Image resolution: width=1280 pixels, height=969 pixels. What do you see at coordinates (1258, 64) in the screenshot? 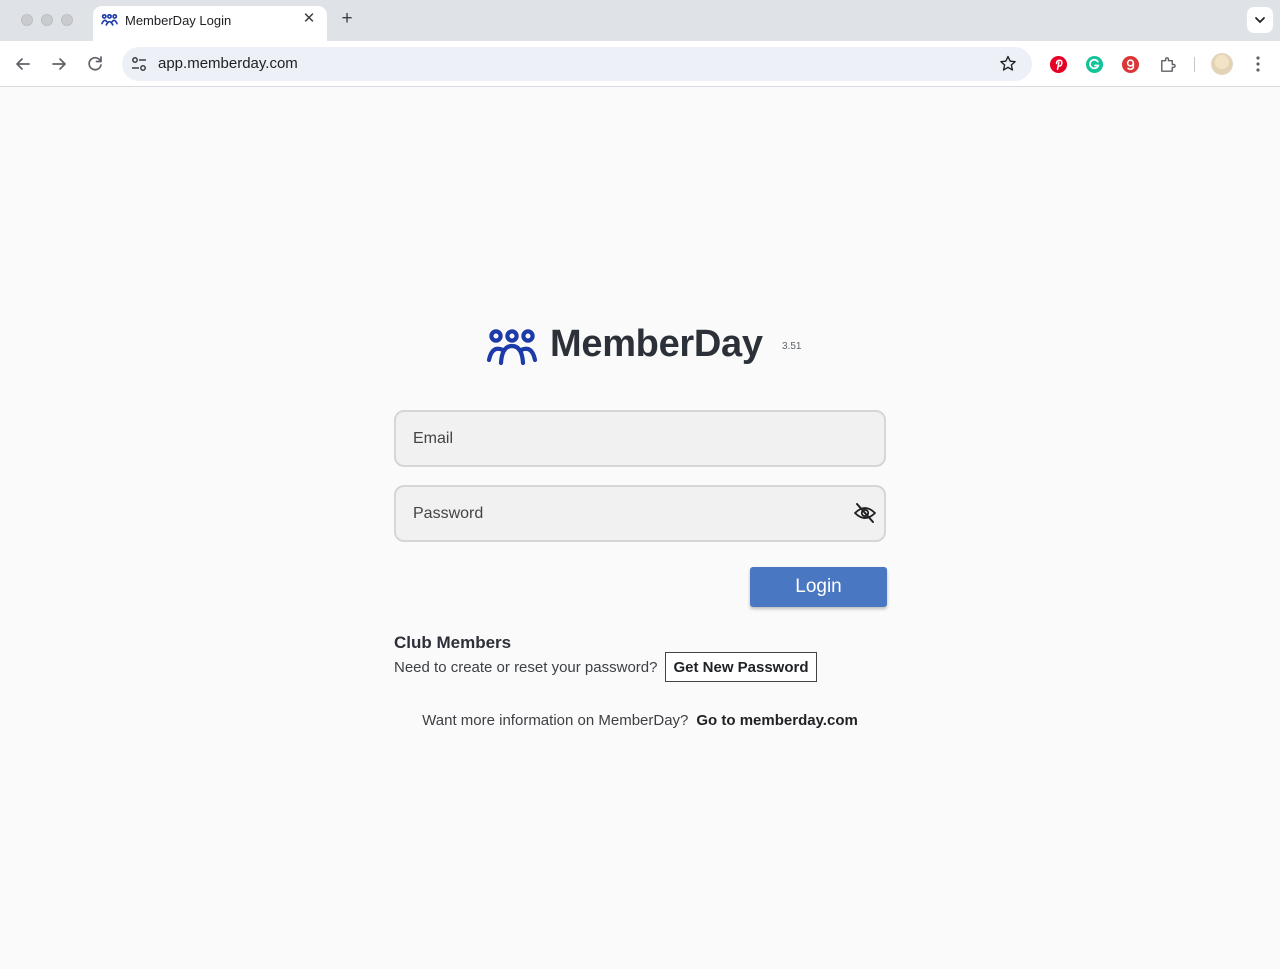
I see `more-menu-icon` at bounding box center [1258, 64].